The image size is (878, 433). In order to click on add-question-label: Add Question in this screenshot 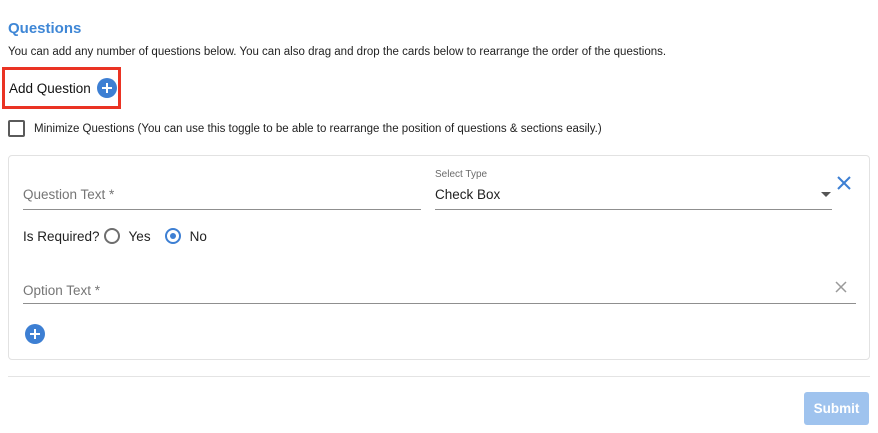, I will do `click(50, 88)`.